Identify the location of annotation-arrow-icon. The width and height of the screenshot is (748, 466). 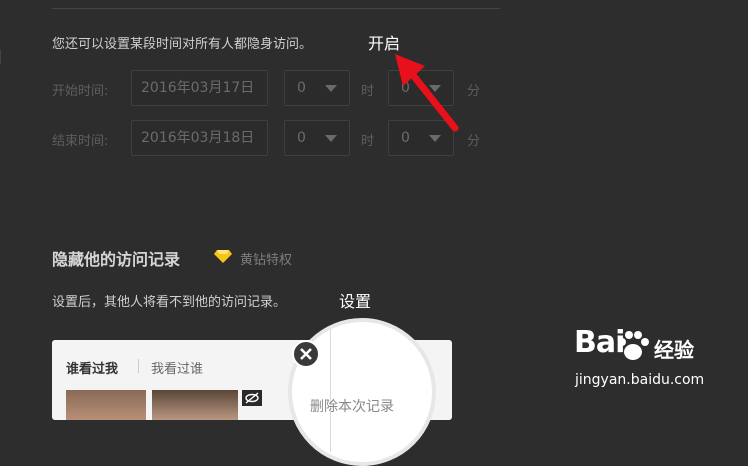
(427, 93).